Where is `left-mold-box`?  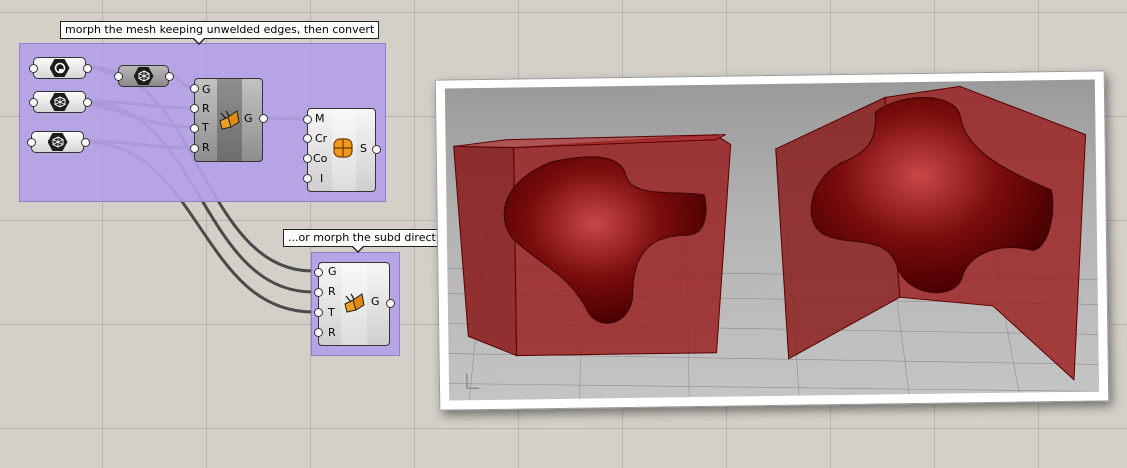
left-mold-box is located at coordinates (485, 251).